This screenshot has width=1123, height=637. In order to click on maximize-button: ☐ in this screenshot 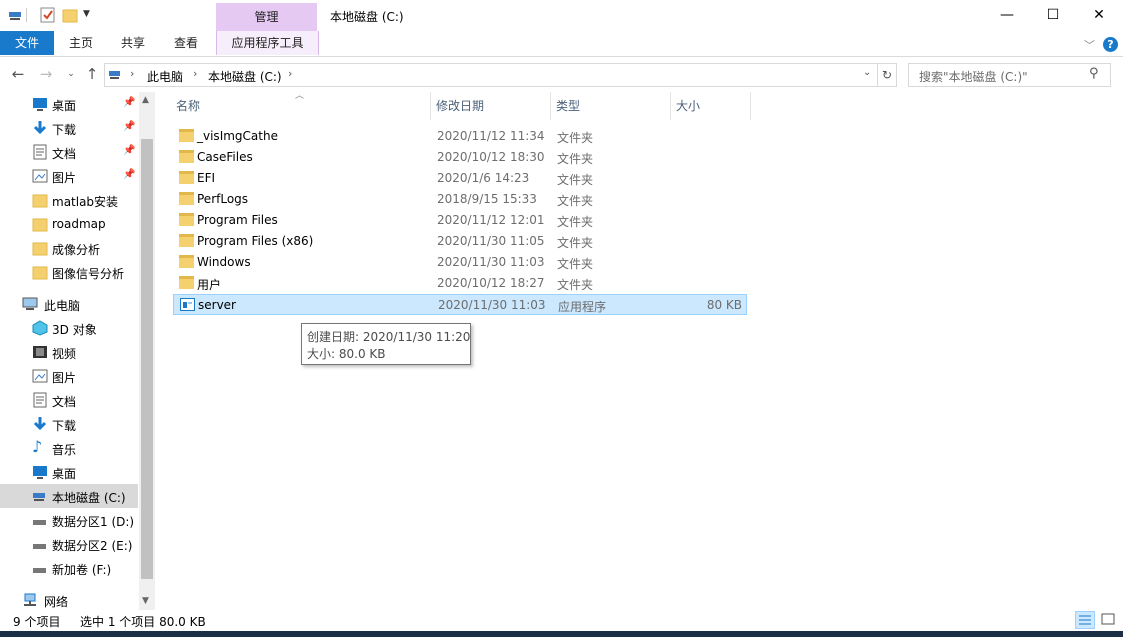, I will do `click(1053, 15)`.